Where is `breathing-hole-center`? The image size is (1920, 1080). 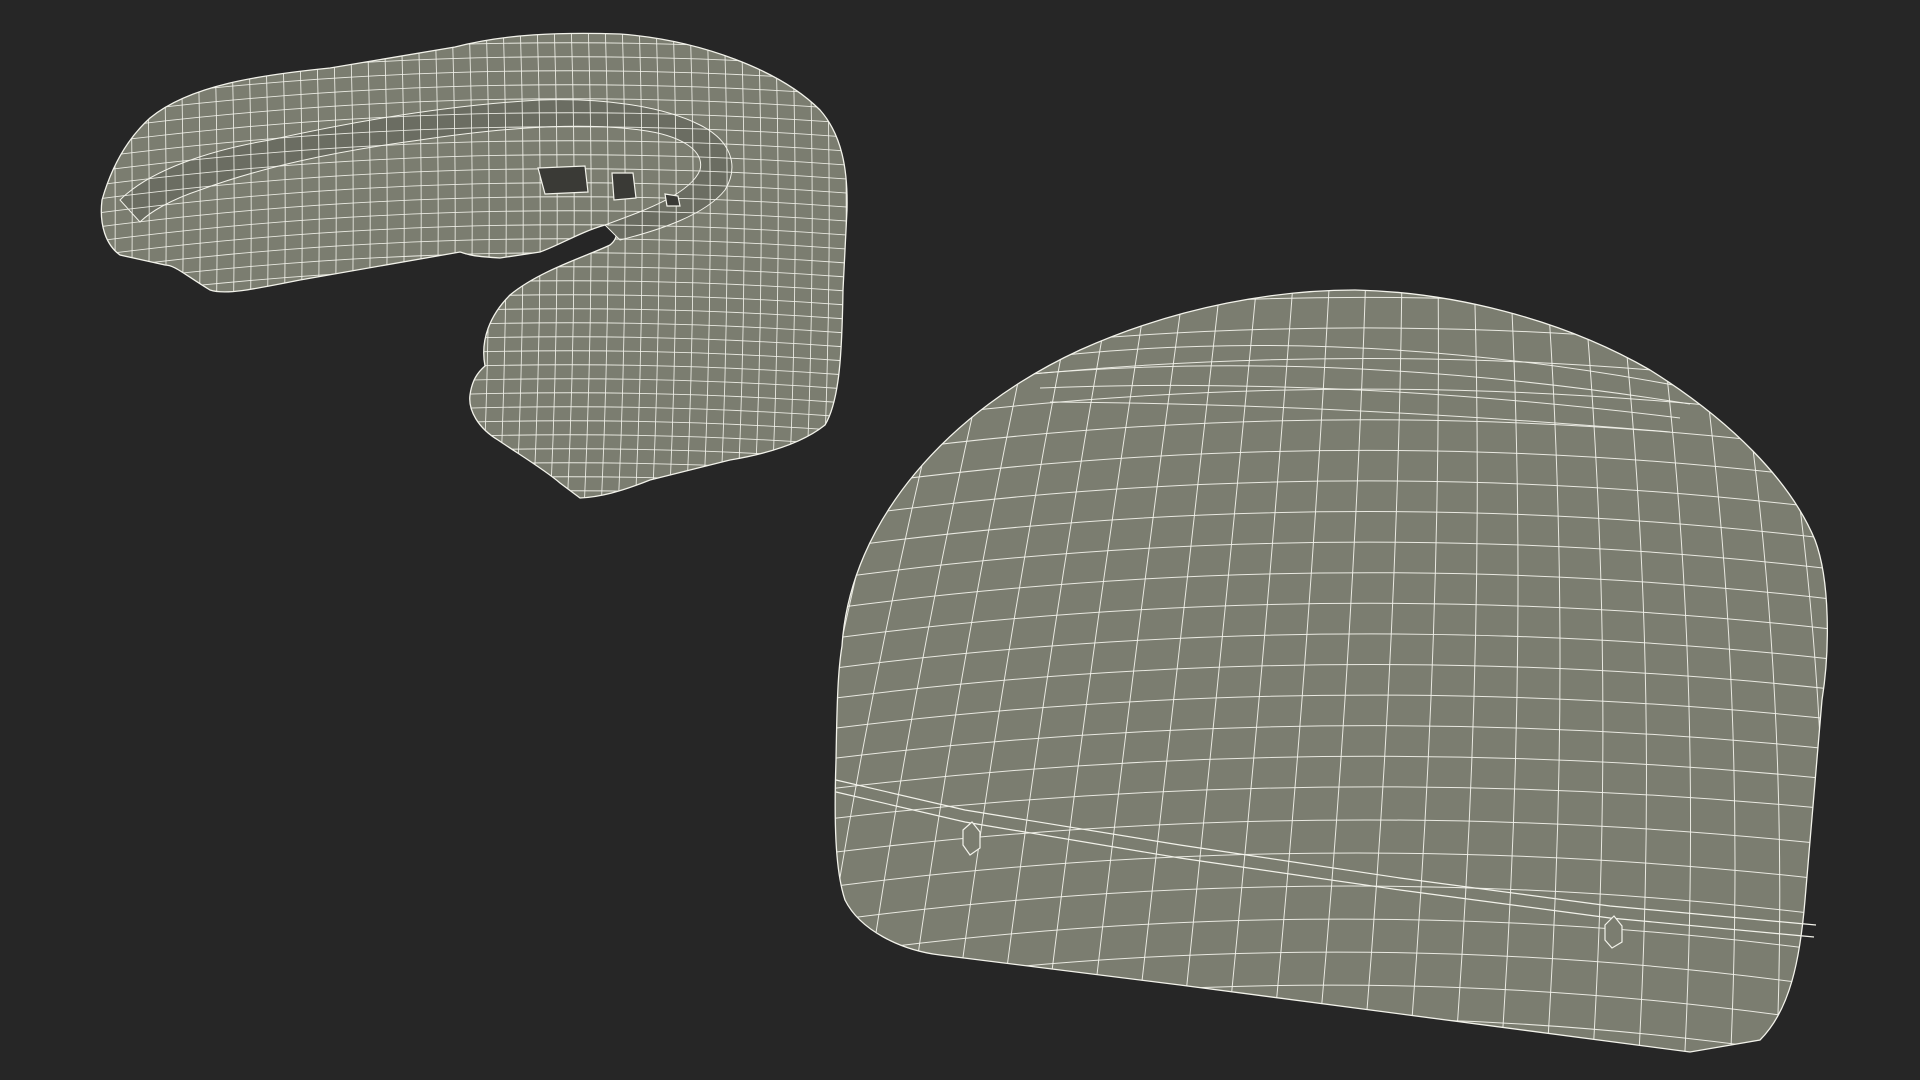
breathing-hole-center is located at coordinates (624, 186).